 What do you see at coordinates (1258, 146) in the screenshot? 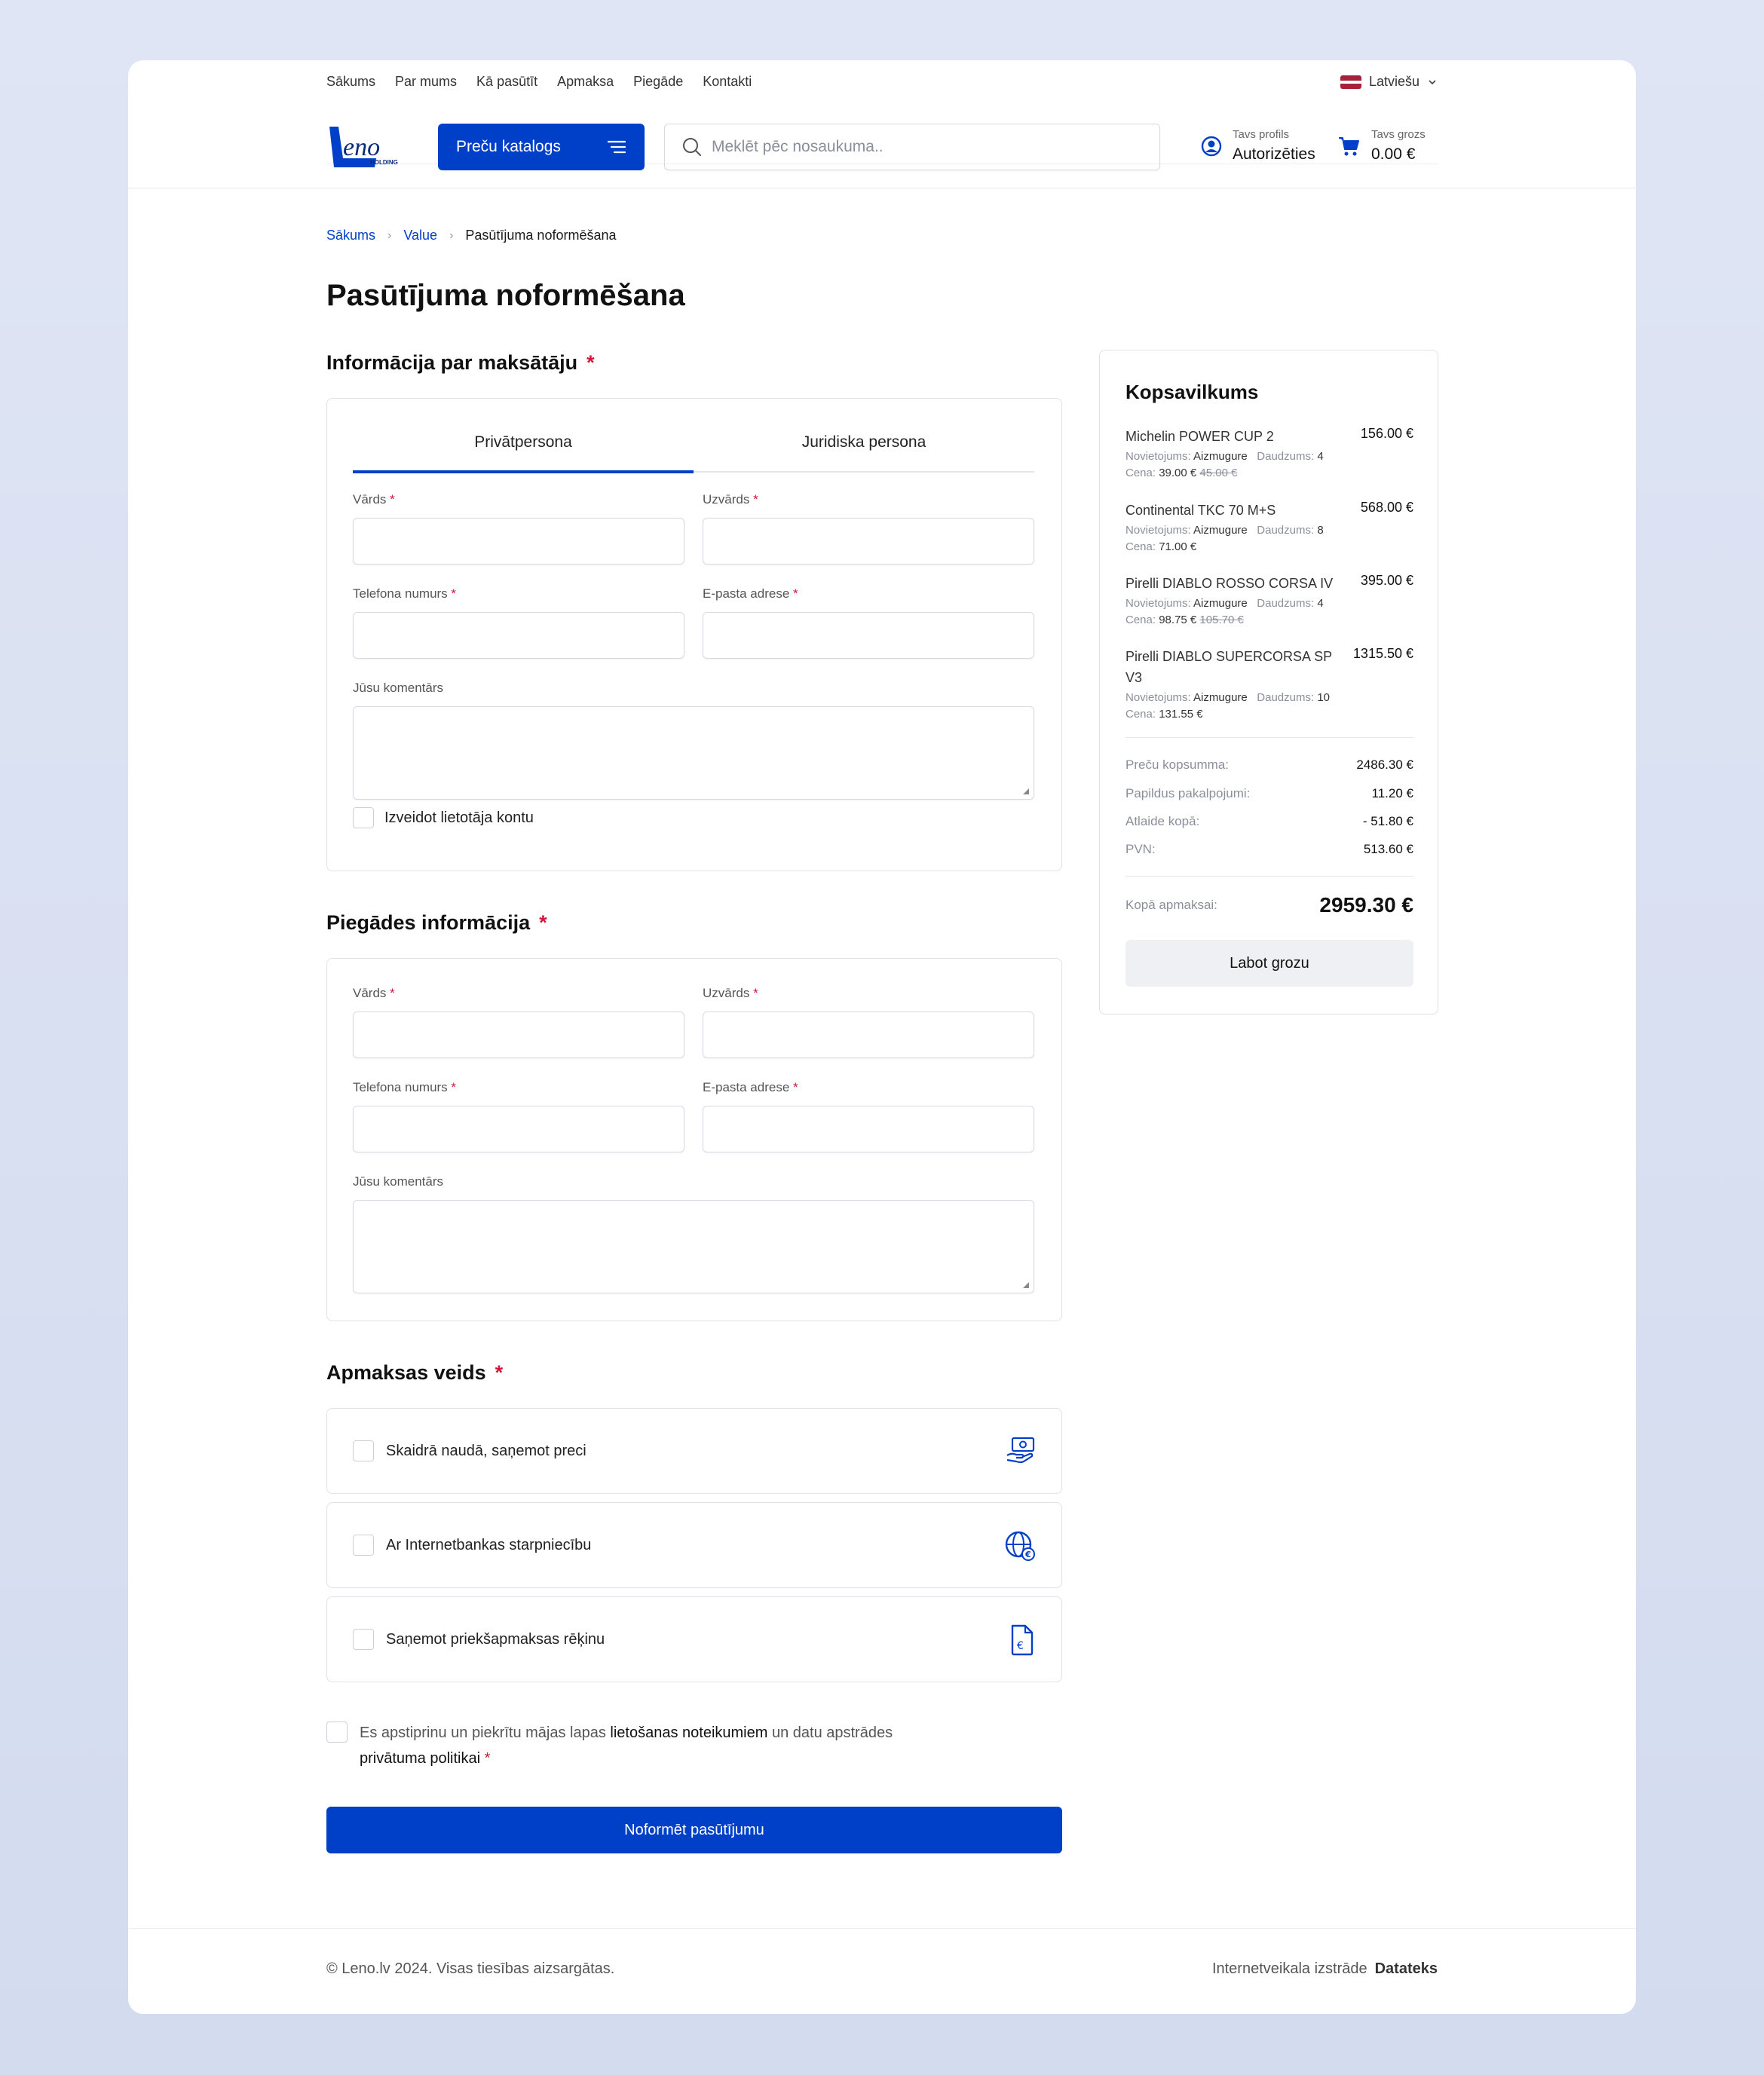
I see `profile-login: Tavs profils Autorizēties` at bounding box center [1258, 146].